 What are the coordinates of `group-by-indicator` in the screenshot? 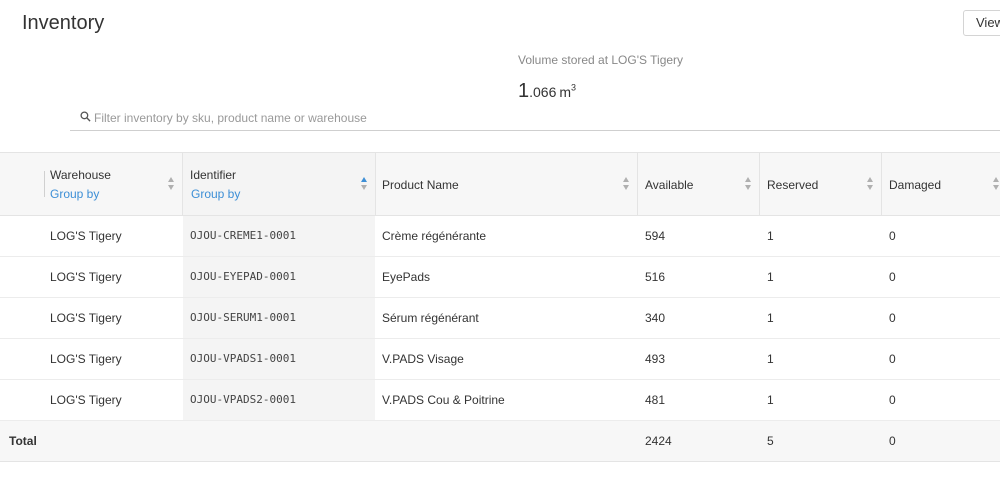 It's located at (44, 184).